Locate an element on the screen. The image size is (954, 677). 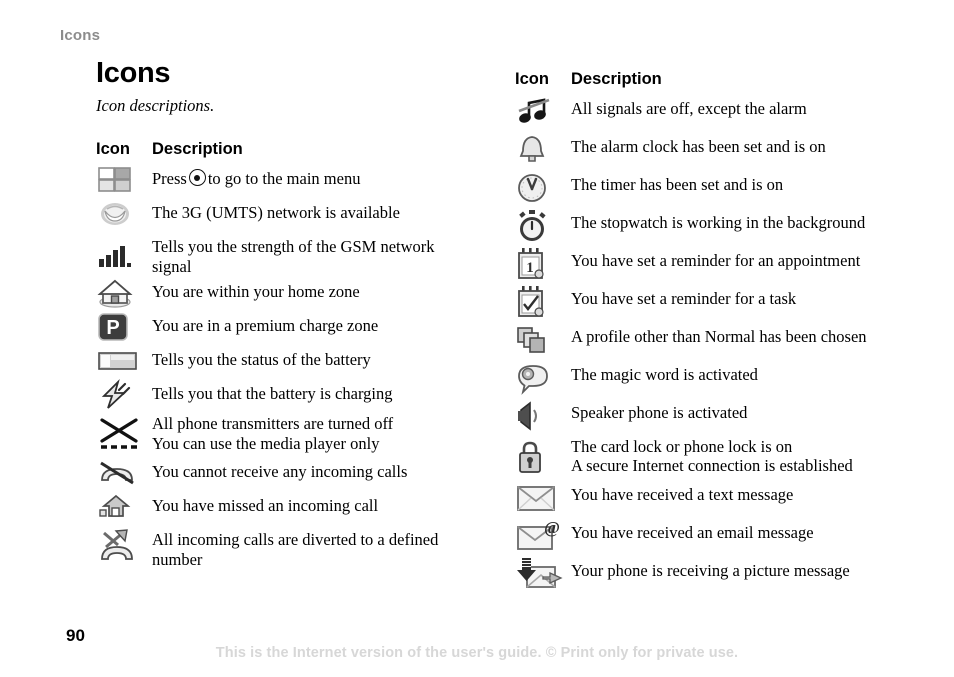
table-row: Speaker phone is activated is located at coordinates (720, 416).